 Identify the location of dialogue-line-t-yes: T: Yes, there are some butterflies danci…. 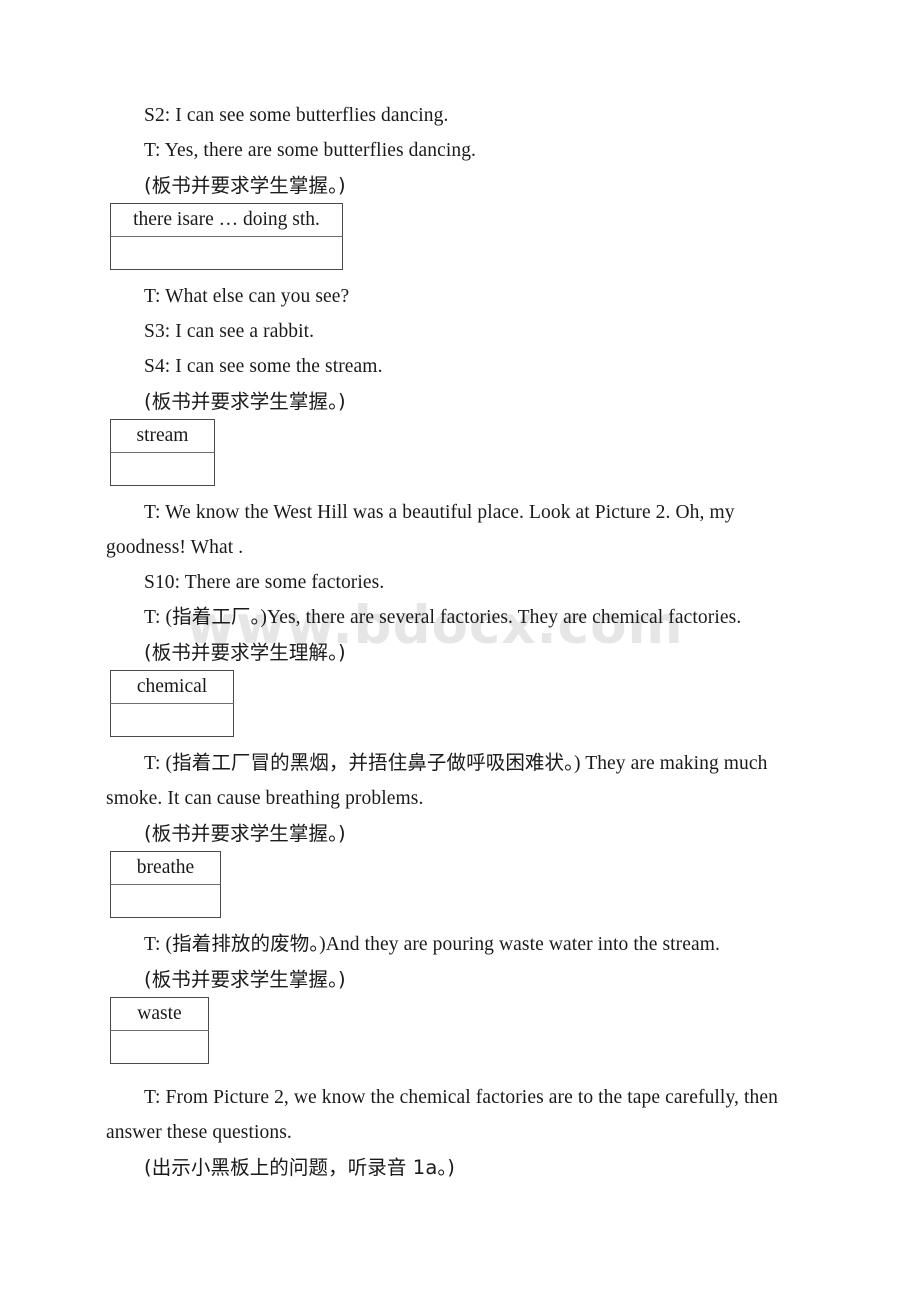
(310, 150).